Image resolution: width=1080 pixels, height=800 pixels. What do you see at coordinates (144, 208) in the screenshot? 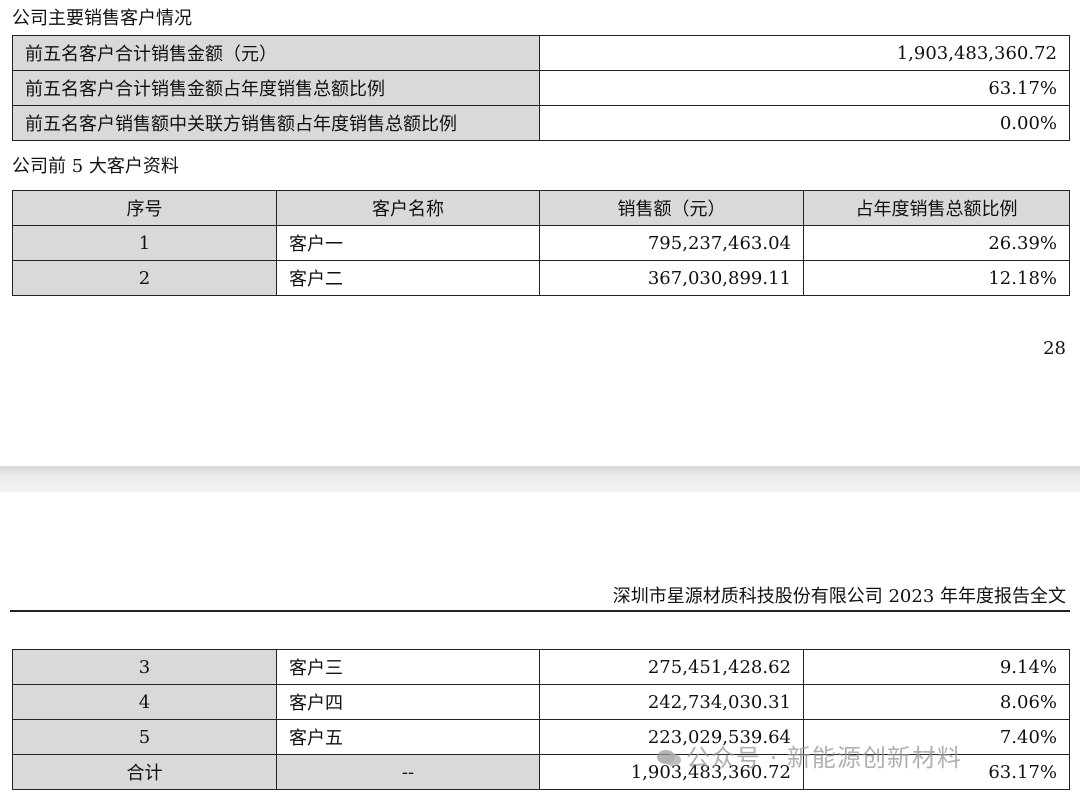
I see `header-no: 序号` at bounding box center [144, 208].